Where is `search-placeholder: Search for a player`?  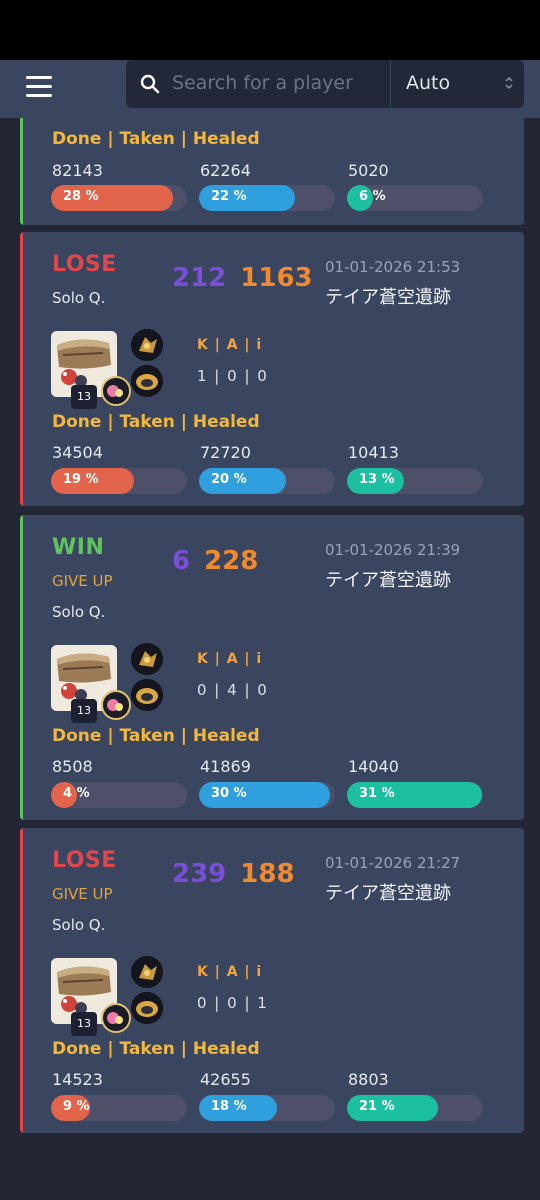 search-placeholder: Search for a player is located at coordinates (262, 83).